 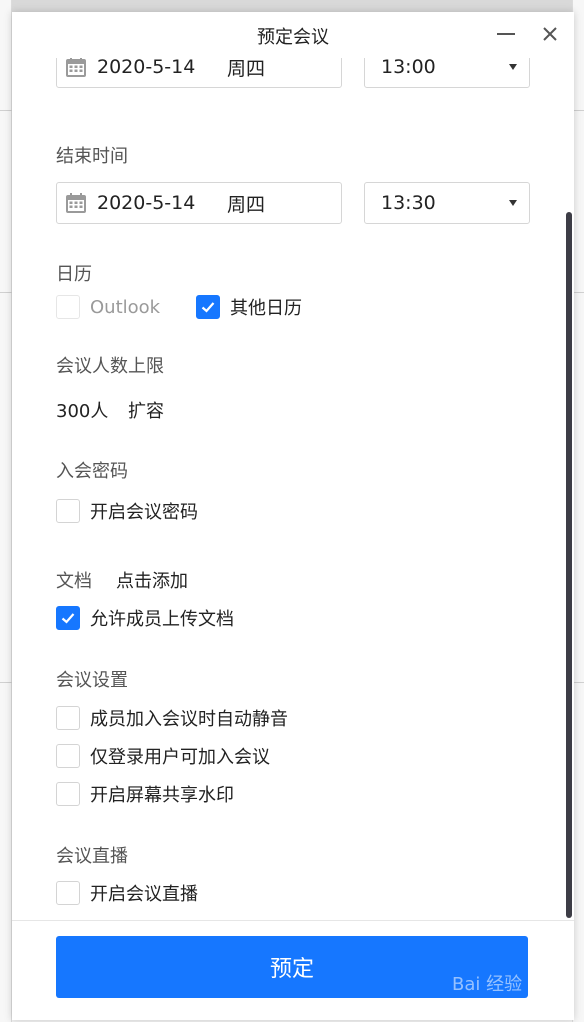 I want to click on live-label: 会议直播, so click(x=92, y=856).